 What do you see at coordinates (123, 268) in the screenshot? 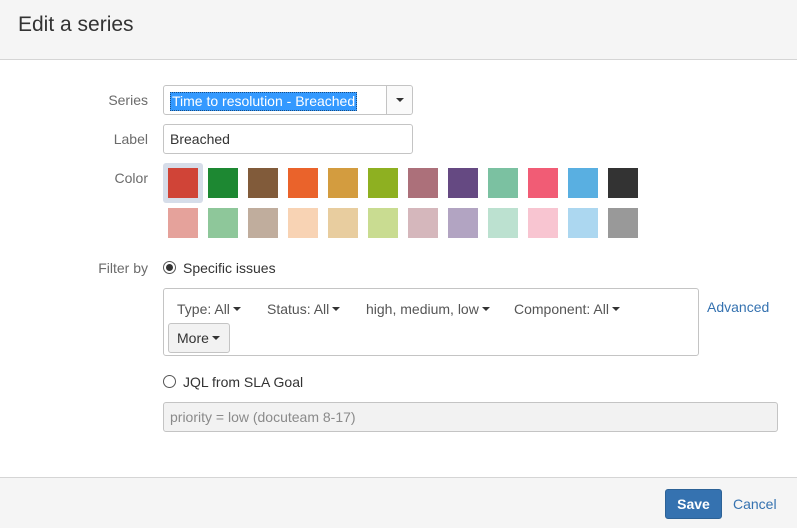
I see `filter-by-label: Filter by` at bounding box center [123, 268].